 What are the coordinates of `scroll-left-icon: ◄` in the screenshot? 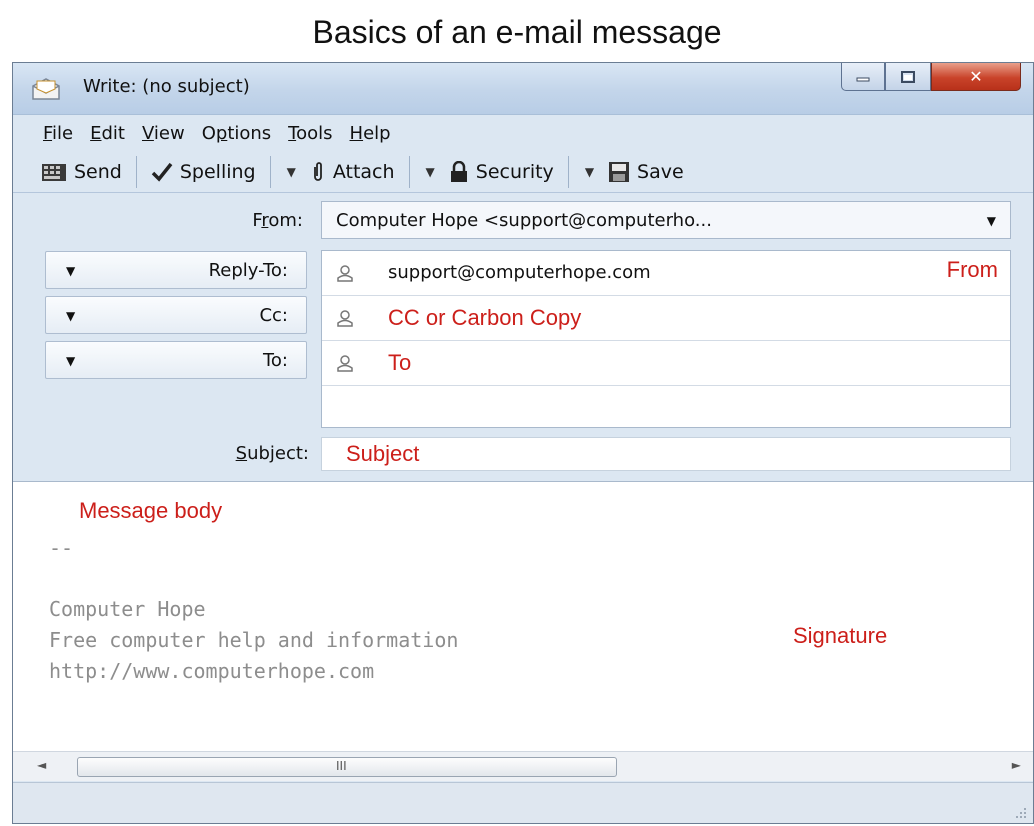 It's located at (41, 765).